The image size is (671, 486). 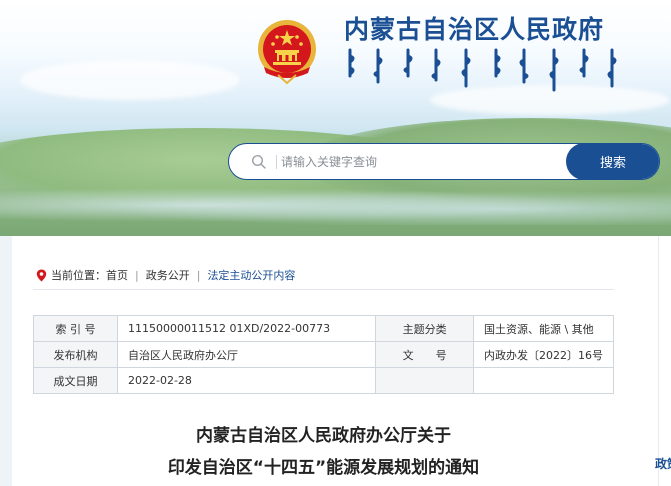 I want to click on site-title: 内蒙古自治区人民政府, so click(x=474, y=29).